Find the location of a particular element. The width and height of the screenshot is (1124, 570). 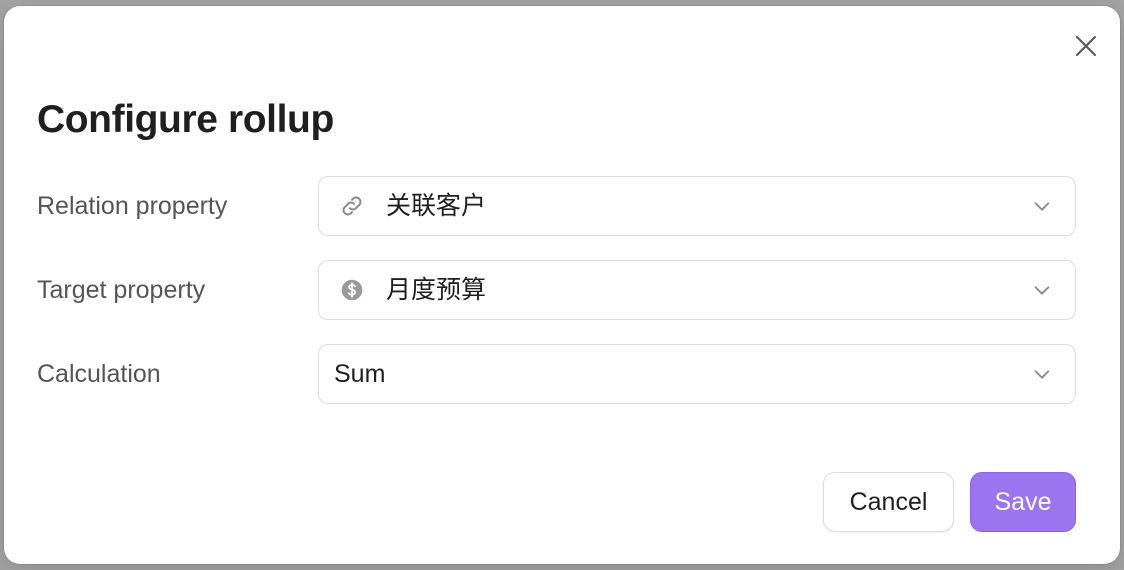

relation-property-value: 关联客户 is located at coordinates (436, 206).